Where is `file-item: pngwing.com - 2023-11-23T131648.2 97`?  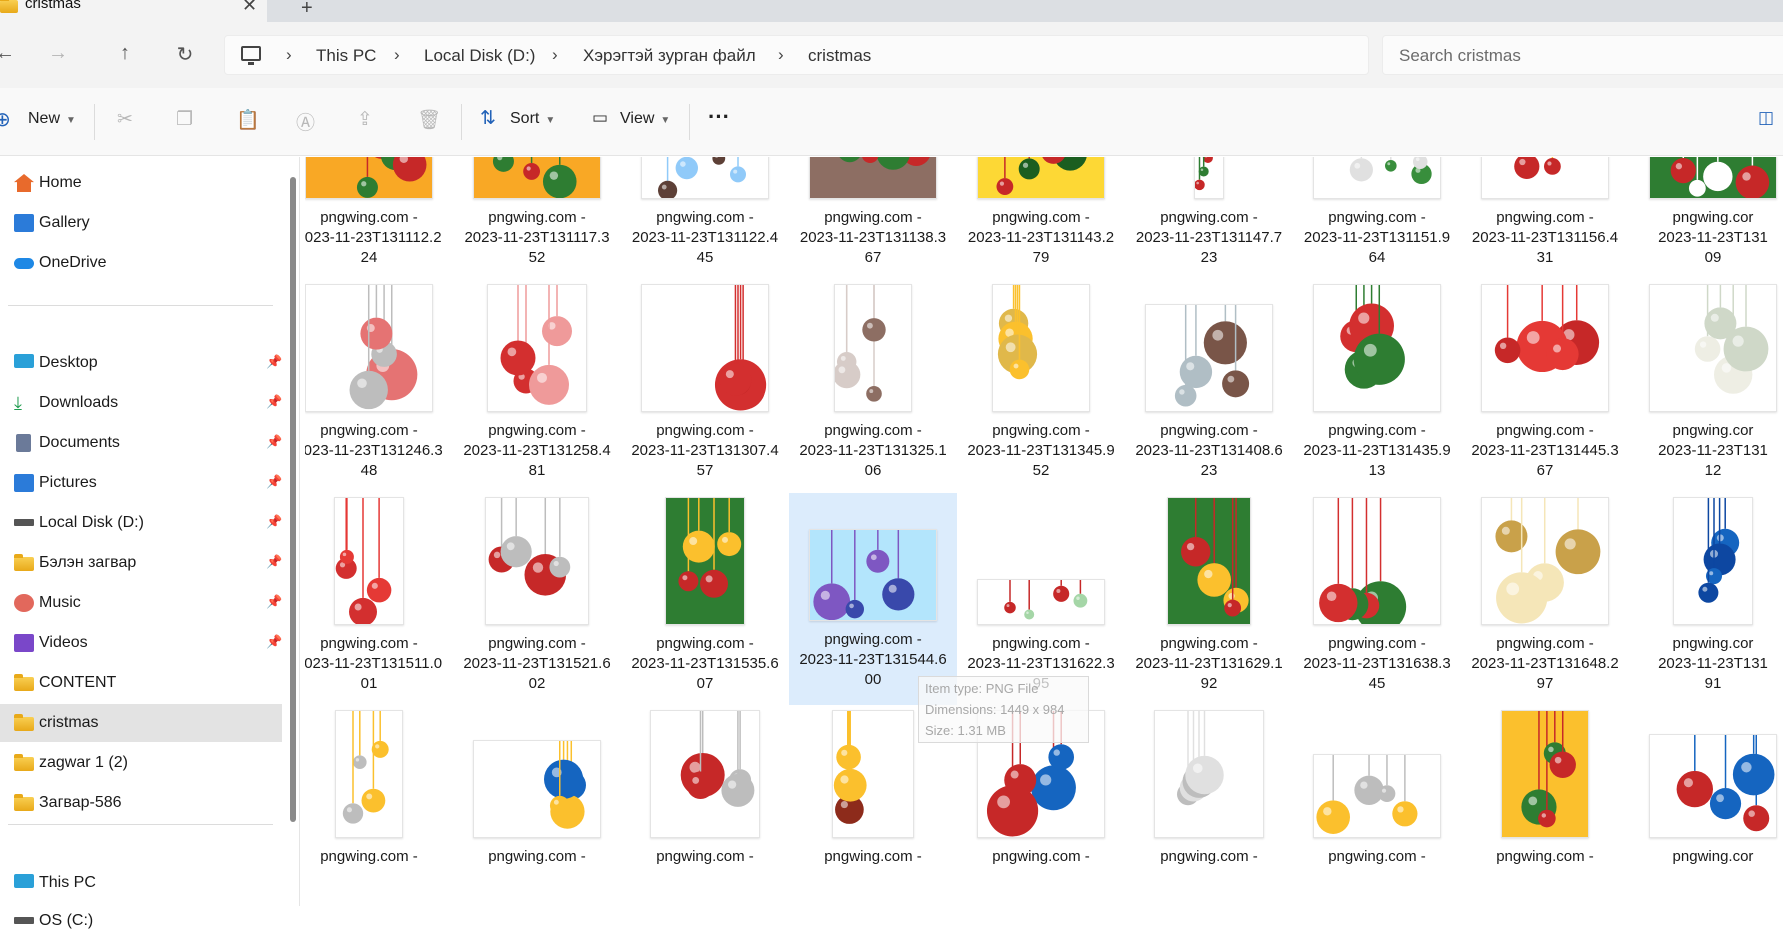 file-item: pngwing.com - 2023-11-23T131648.2 97 is located at coordinates (1545, 603).